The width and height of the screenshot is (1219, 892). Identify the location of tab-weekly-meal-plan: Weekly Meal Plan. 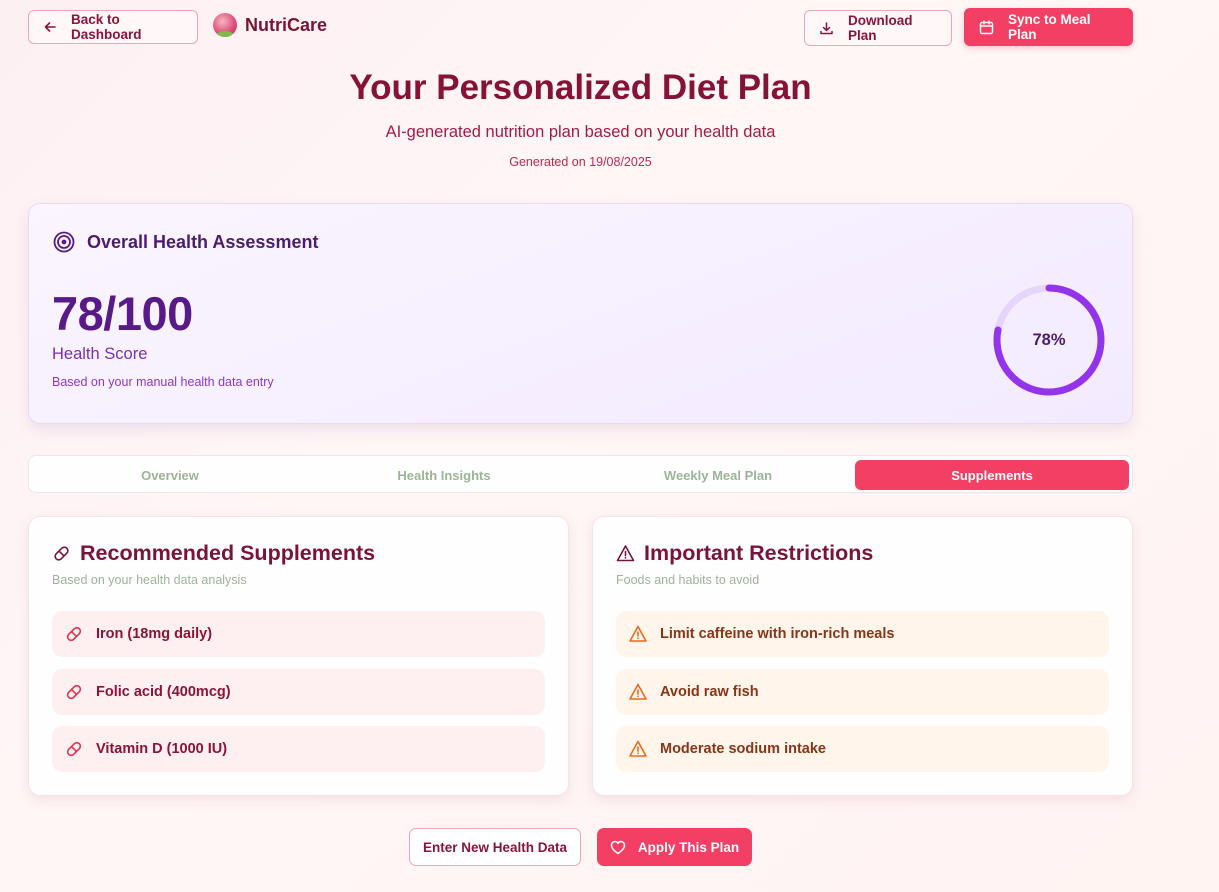
(718, 475).